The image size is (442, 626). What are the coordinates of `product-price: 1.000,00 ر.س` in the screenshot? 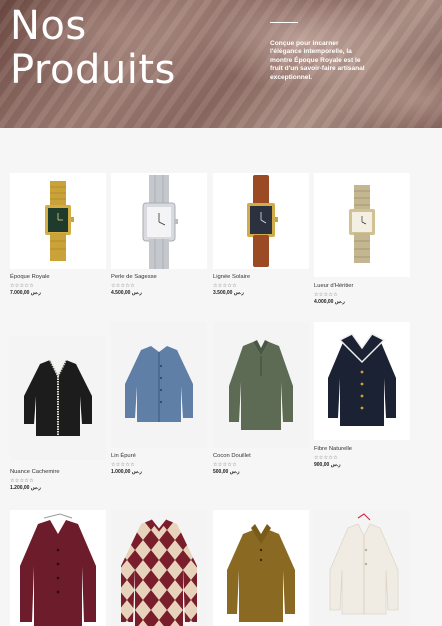 It's located at (126, 472).